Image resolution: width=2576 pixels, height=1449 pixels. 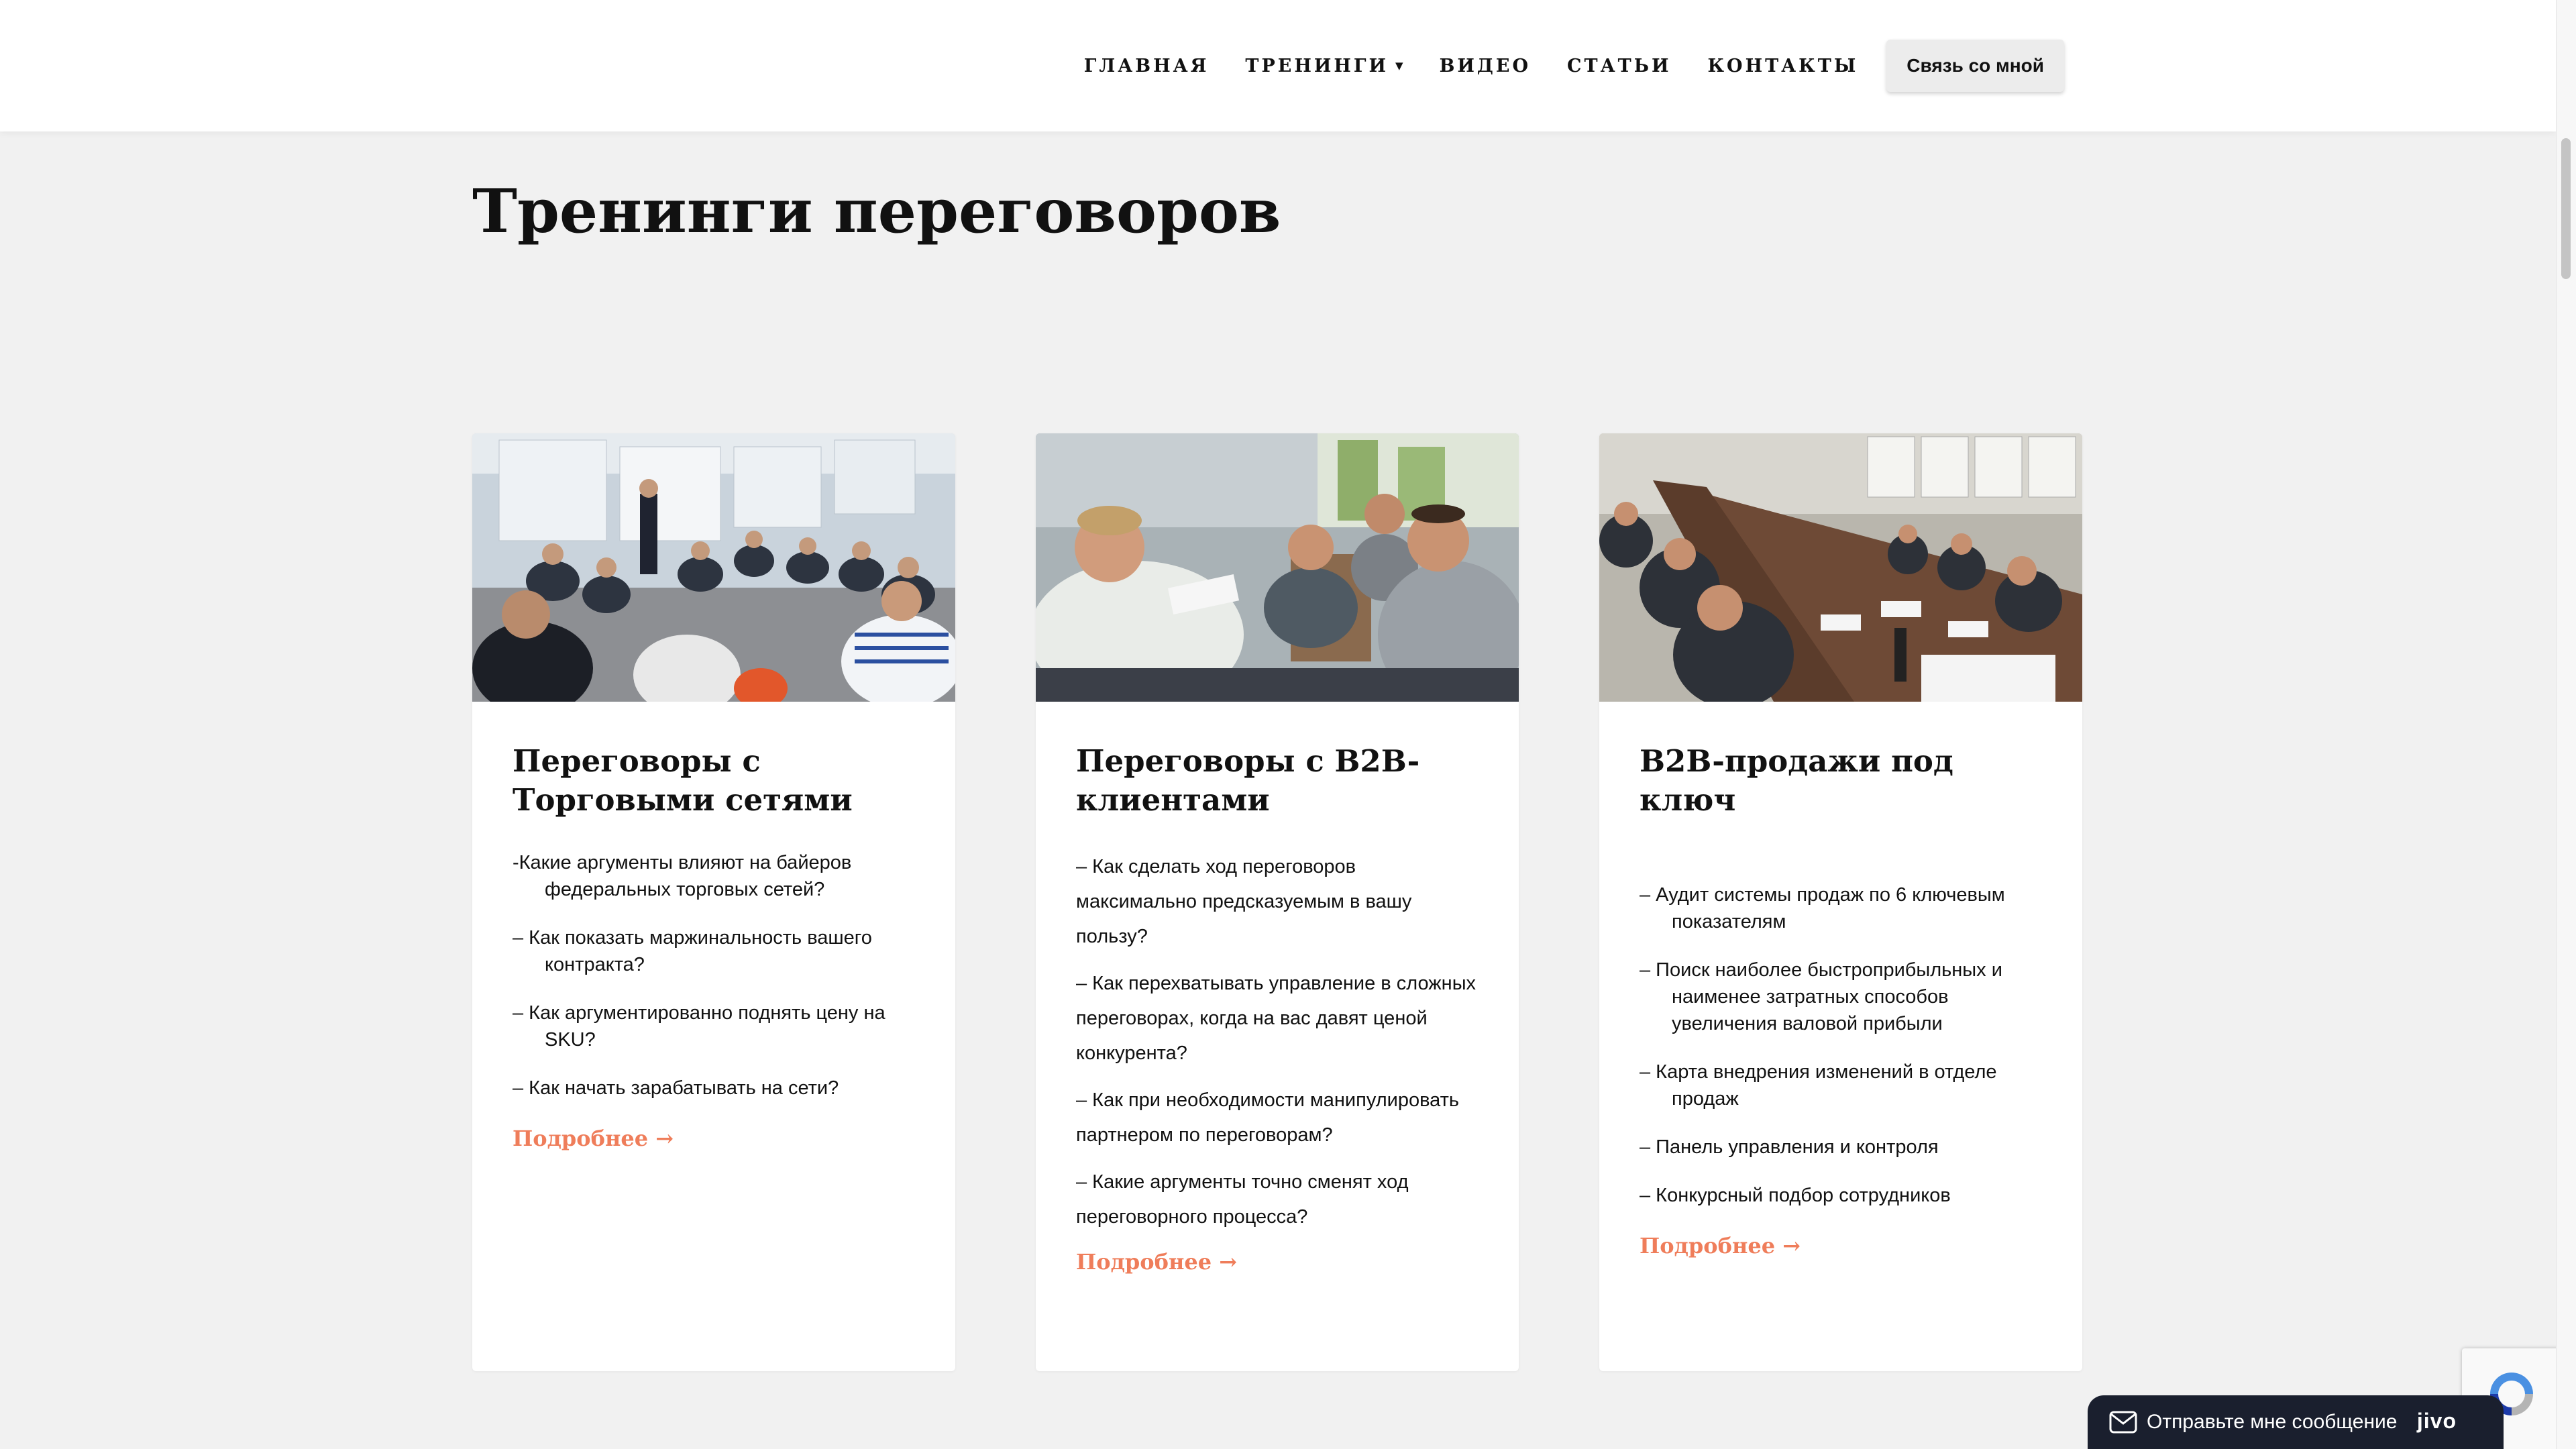 I want to click on recaptcha-fineprint, so click(x=2531, y=1424).